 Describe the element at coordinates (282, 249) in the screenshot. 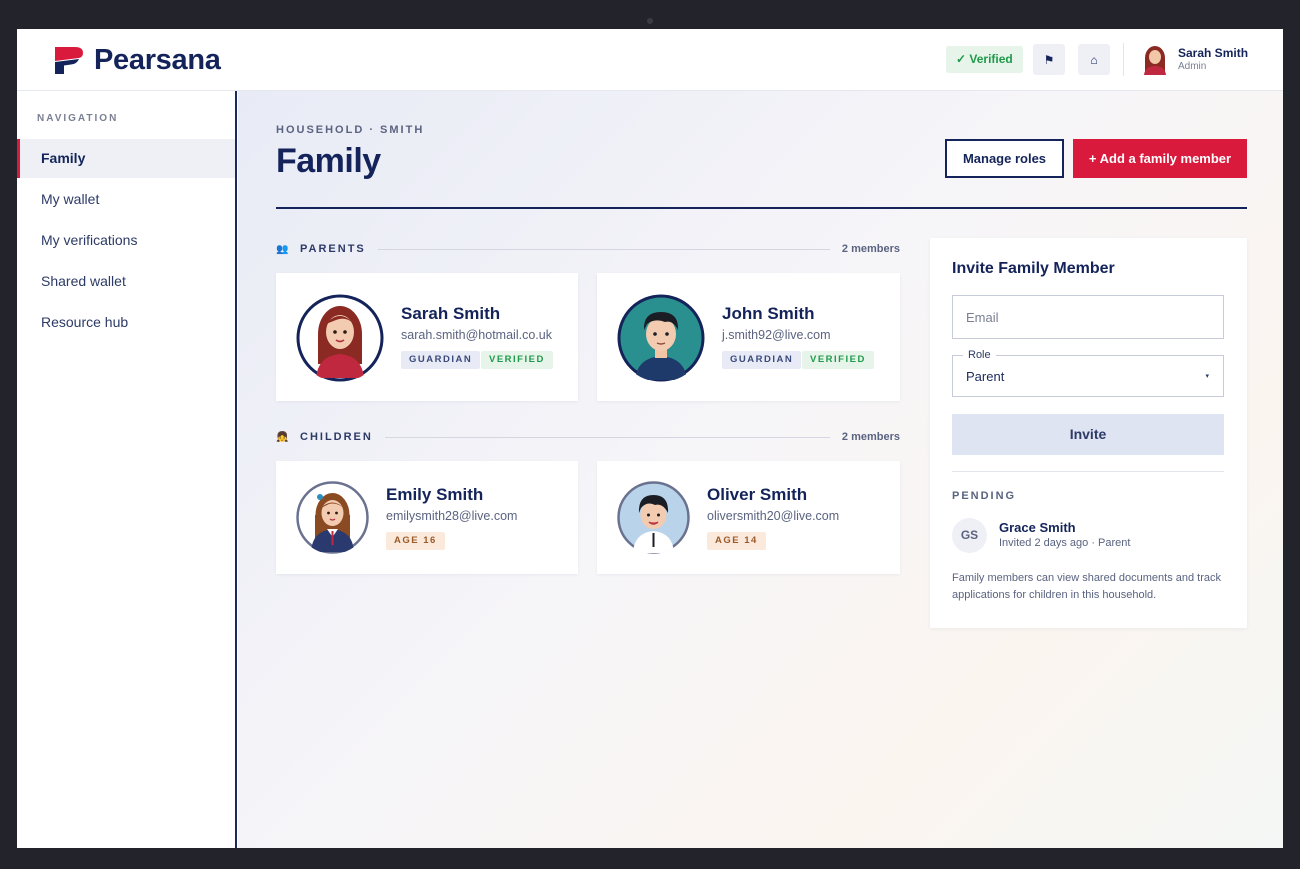

I see `parents-icon: 👥` at that location.